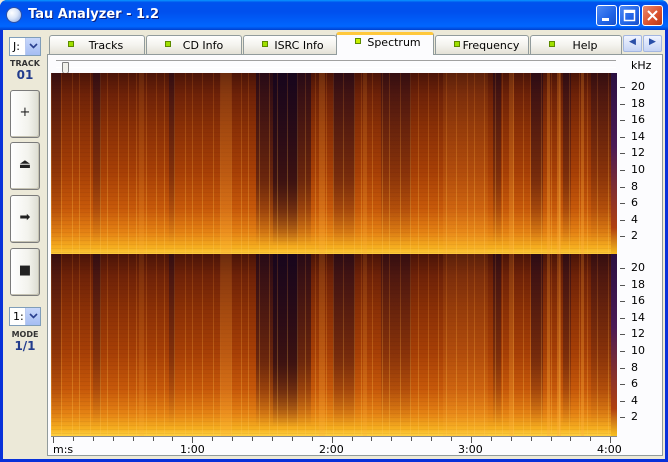 The width and height of the screenshot is (668, 462). I want to click on tab-frequency: Frequency, so click(482, 44).